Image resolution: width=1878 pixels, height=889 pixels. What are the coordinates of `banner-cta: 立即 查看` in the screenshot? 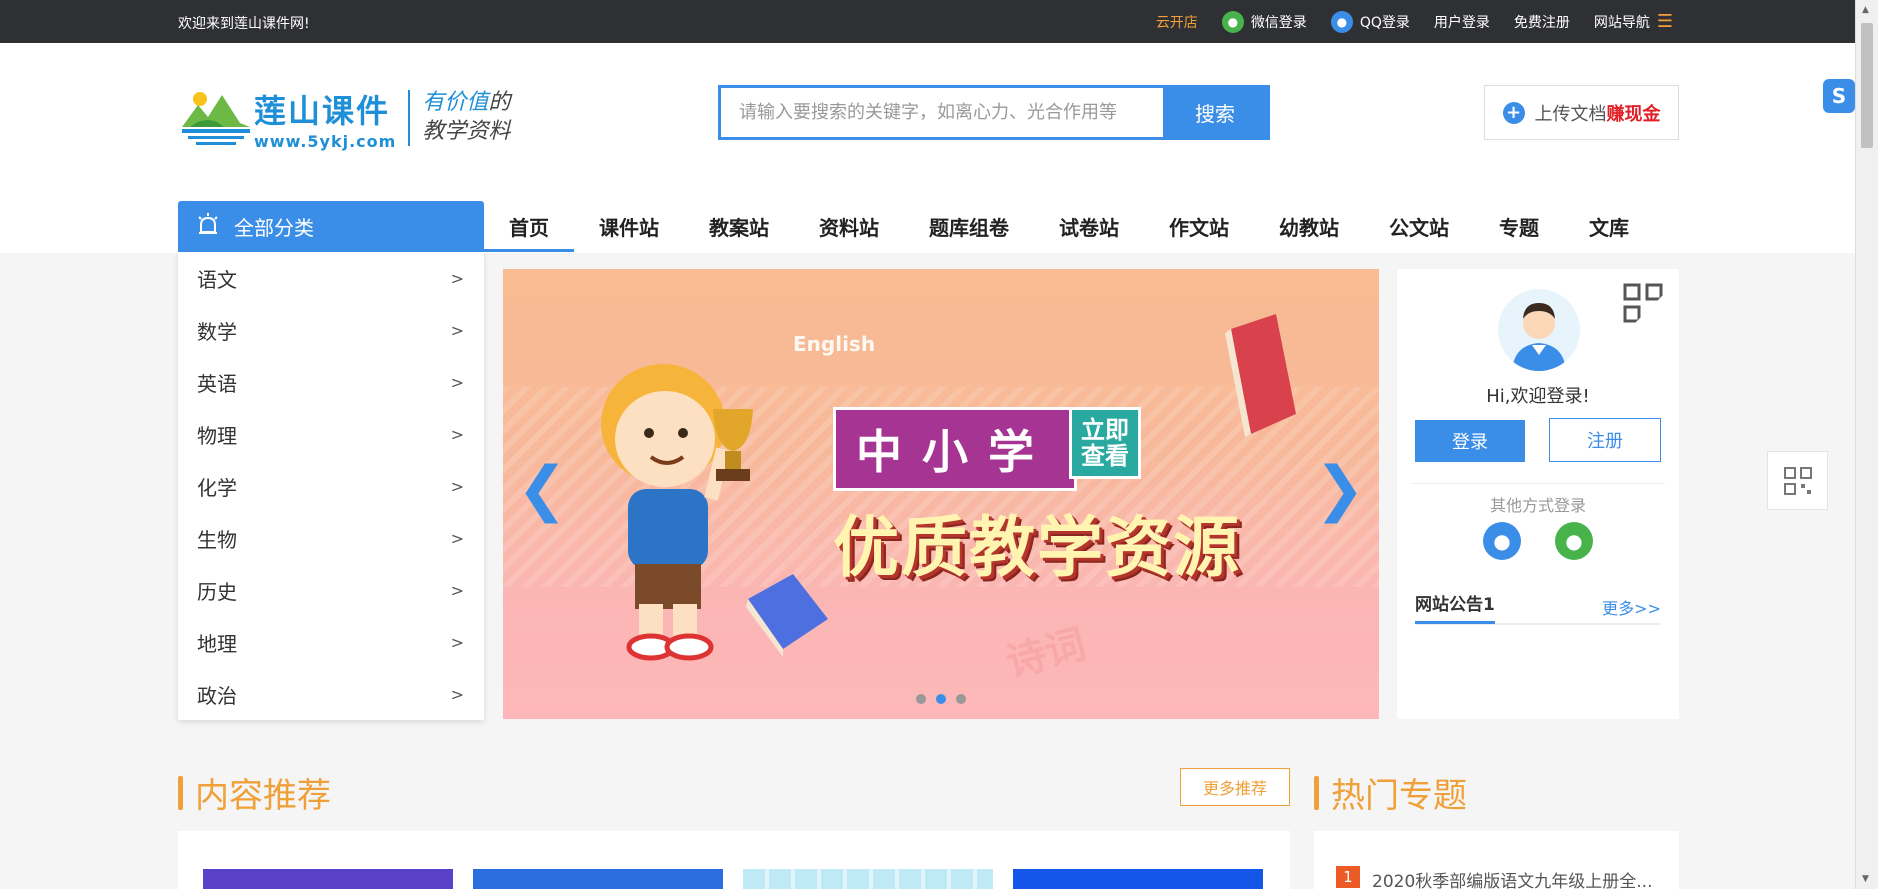 It's located at (1105, 443).